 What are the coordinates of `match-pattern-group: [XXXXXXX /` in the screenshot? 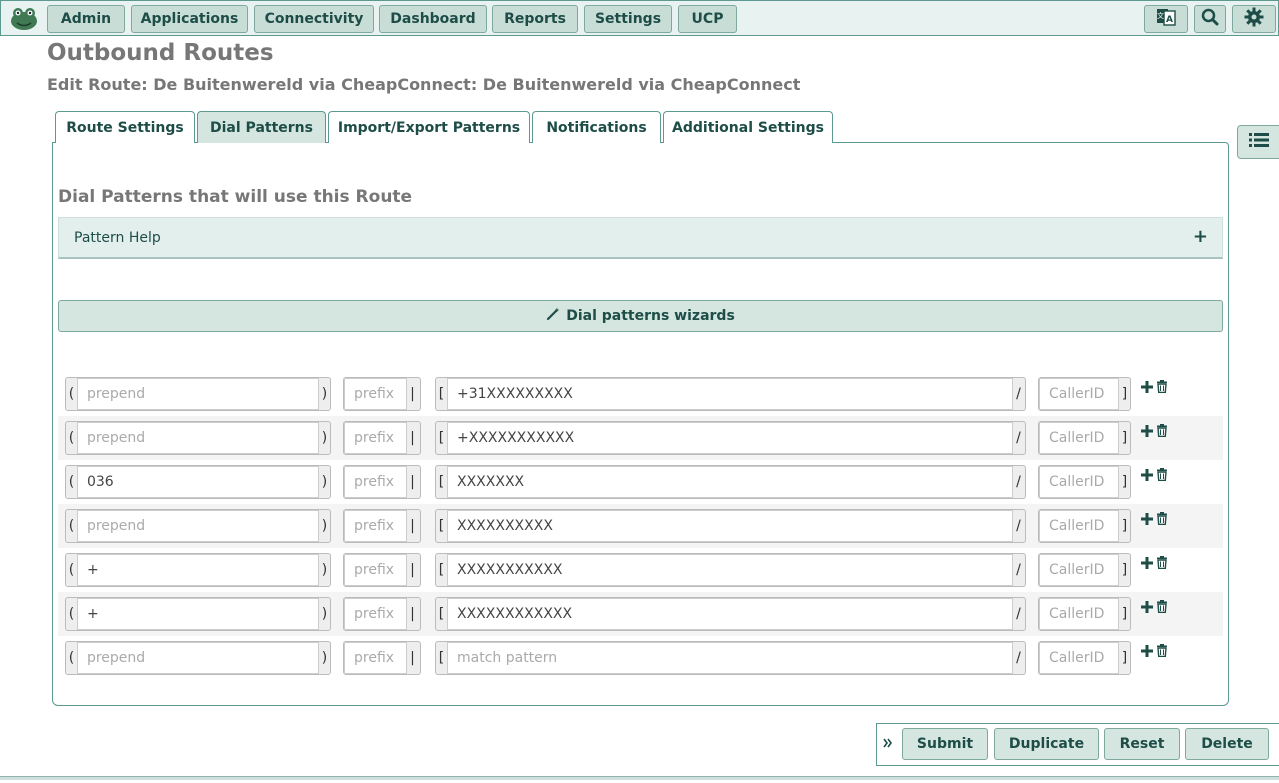 It's located at (730, 482).